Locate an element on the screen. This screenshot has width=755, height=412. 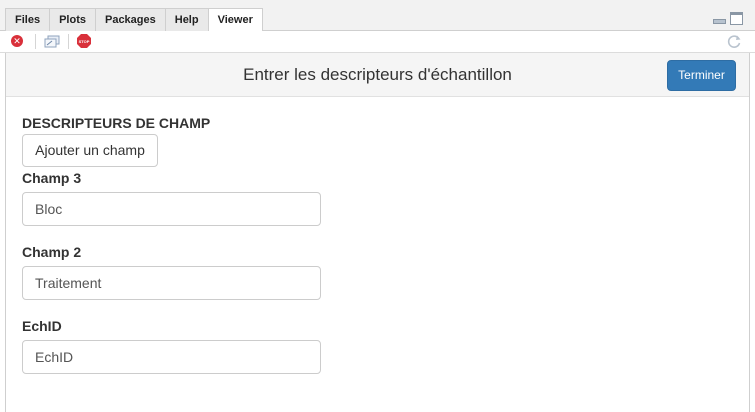
stop-label: STOP is located at coordinates (84, 41).